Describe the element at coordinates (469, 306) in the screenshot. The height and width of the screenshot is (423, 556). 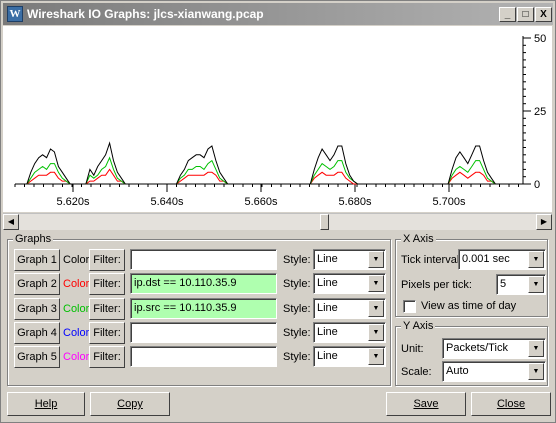
I see `time-of-day-label: View as time of day` at that location.